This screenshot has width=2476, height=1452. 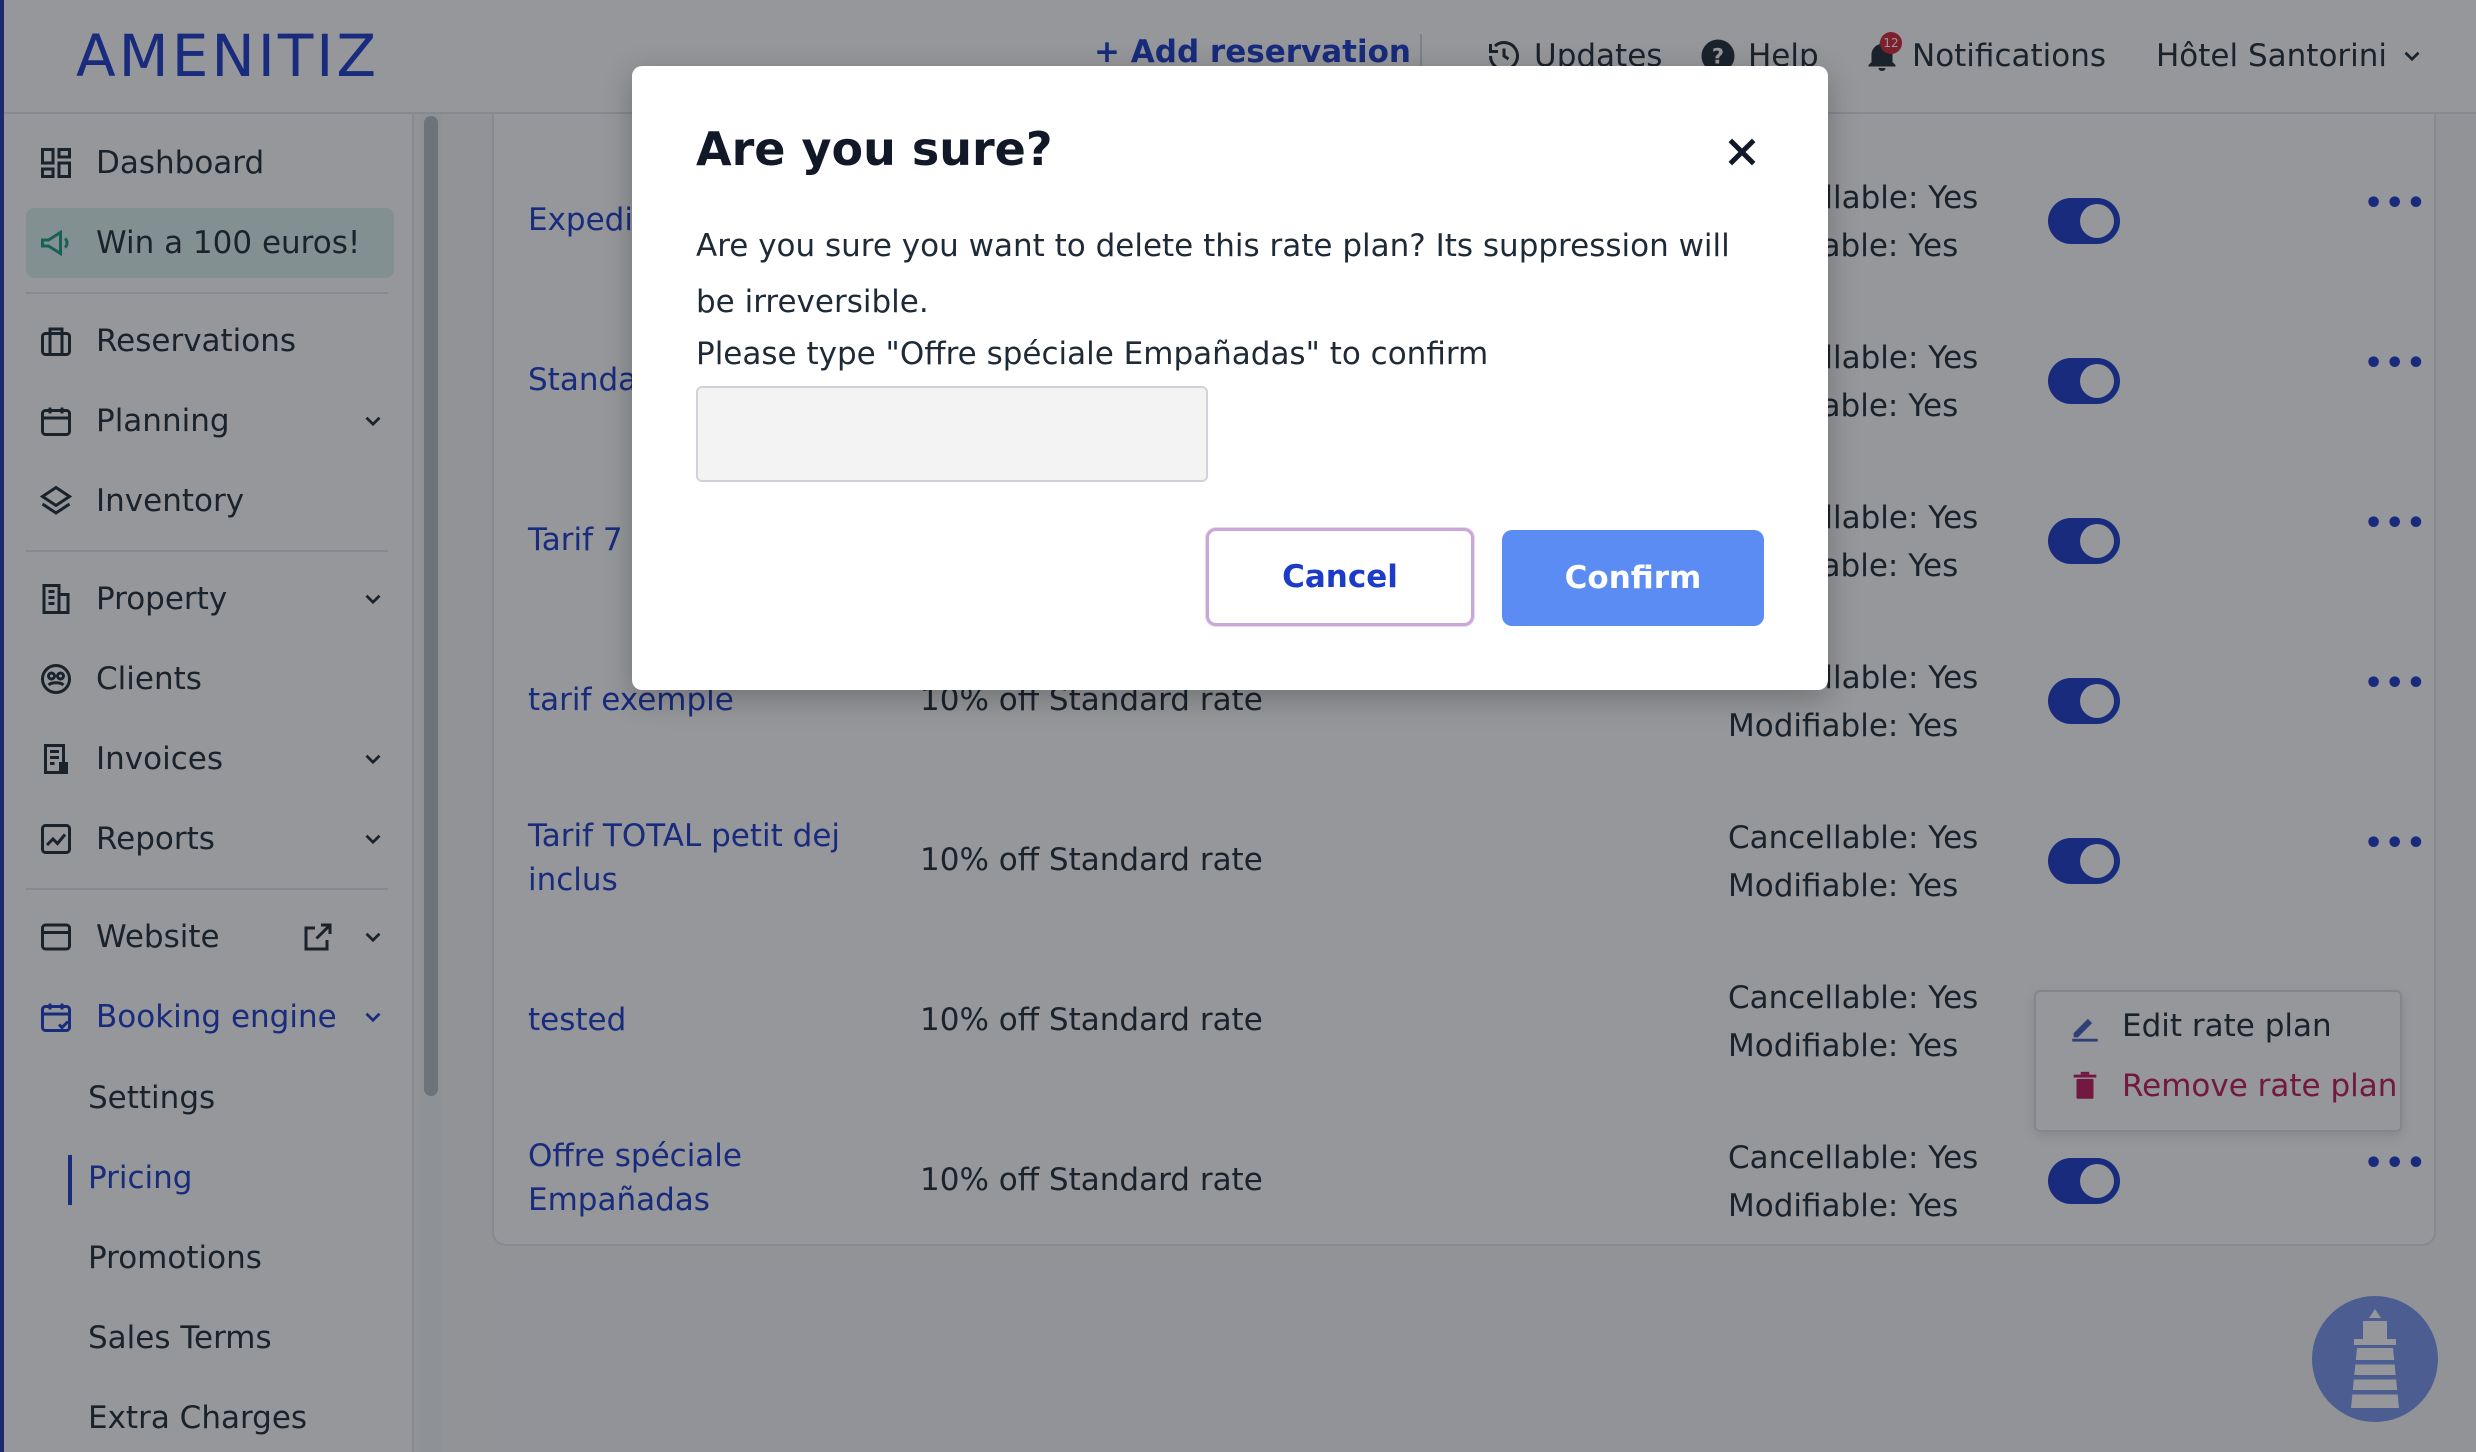 What do you see at coordinates (874, 149) in the screenshot?
I see `dialog-title: Are you sure?` at bounding box center [874, 149].